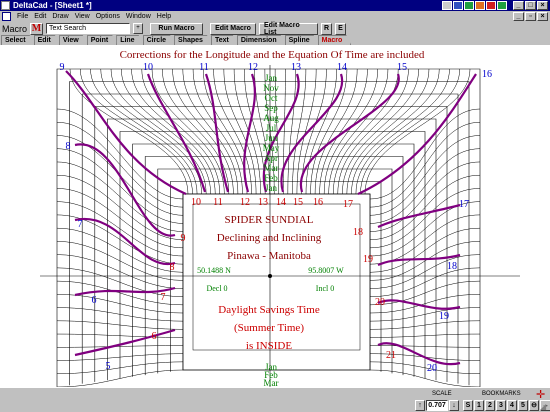 The width and height of the screenshot is (550, 412). What do you see at coordinates (73, 40) in the screenshot?
I see `tab-view: View` at bounding box center [73, 40].